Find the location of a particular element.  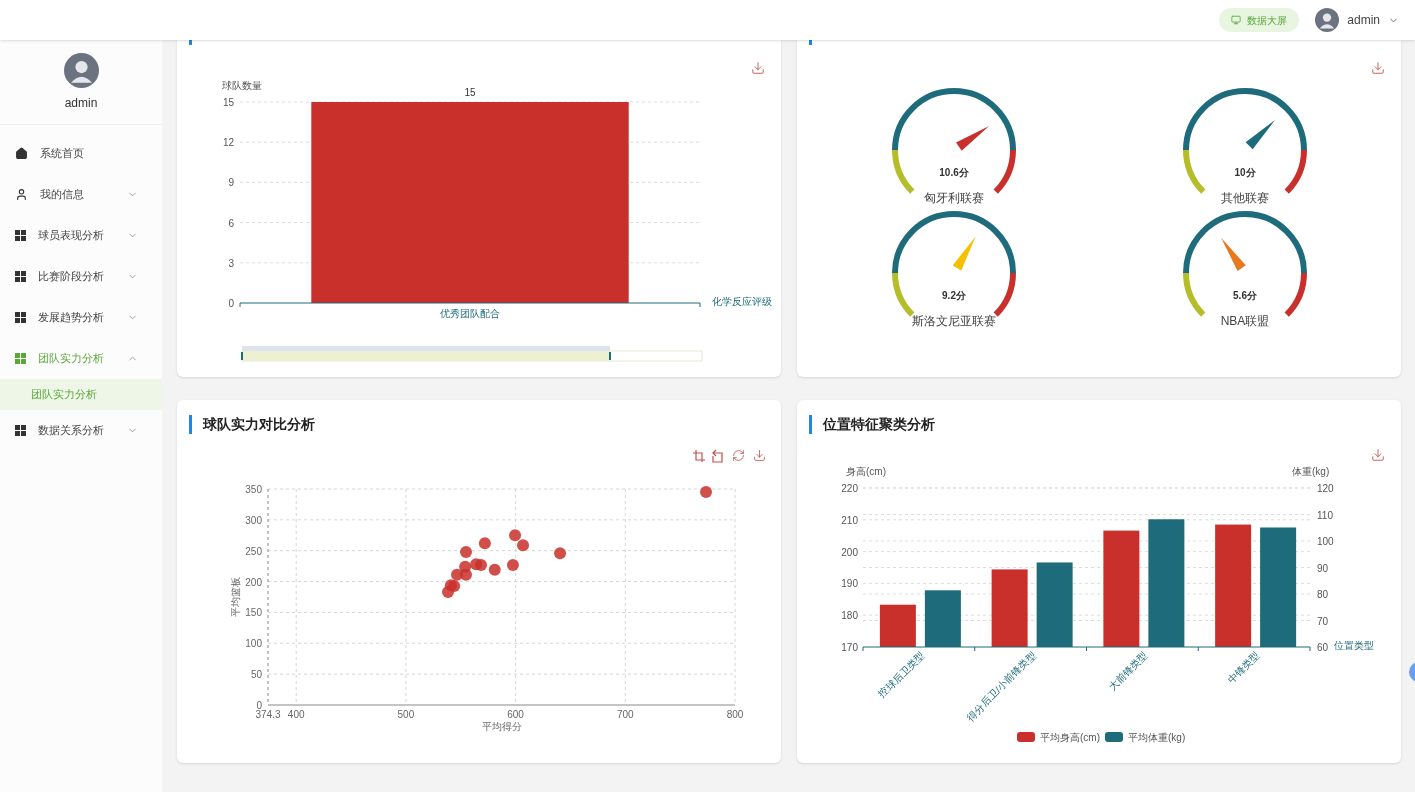

axis-tick-label: 300 is located at coordinates (253, 520).